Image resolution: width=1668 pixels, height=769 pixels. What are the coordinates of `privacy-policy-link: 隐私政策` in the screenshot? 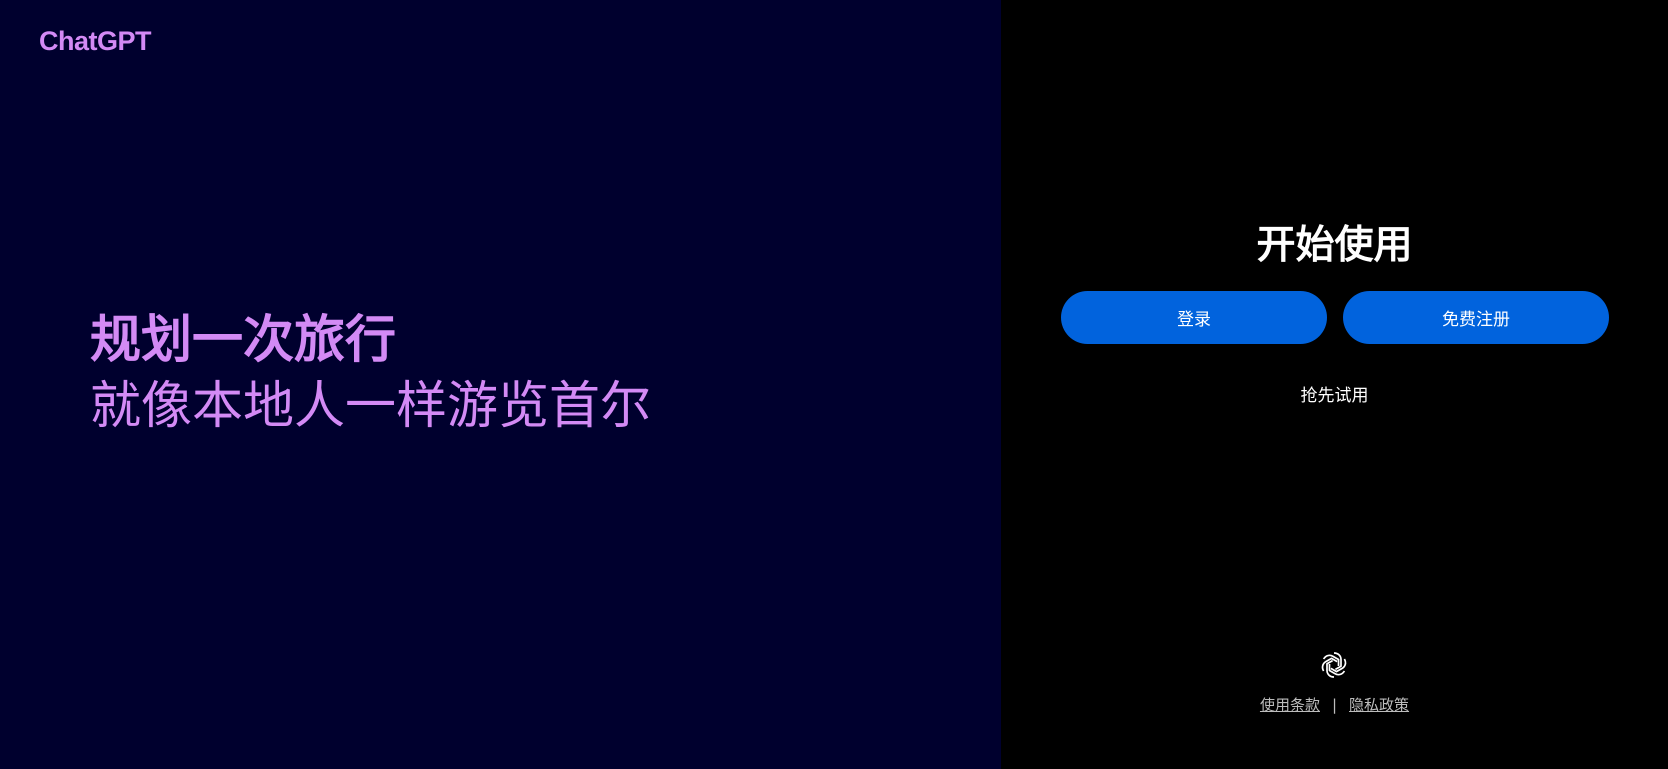 It's located at (1379, 705).